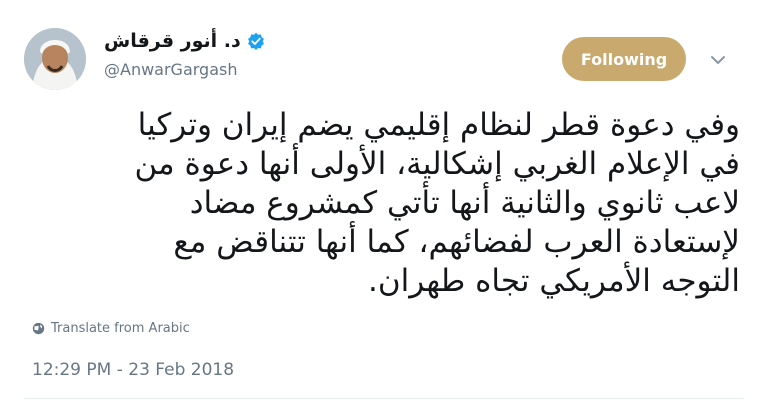 The height and width of the screenshot is (403, 768). I want to click on person-in-ghutra-avatar-icon, so click(55, 59).